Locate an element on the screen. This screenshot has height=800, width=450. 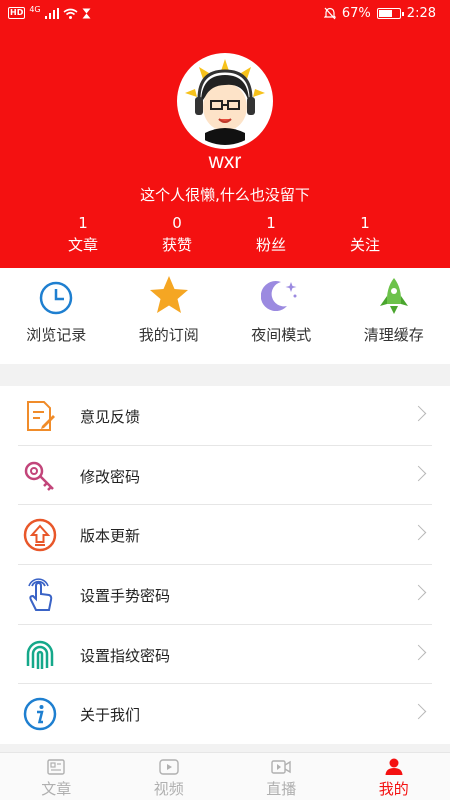
username: wxr is located at coordinates (225, 161).